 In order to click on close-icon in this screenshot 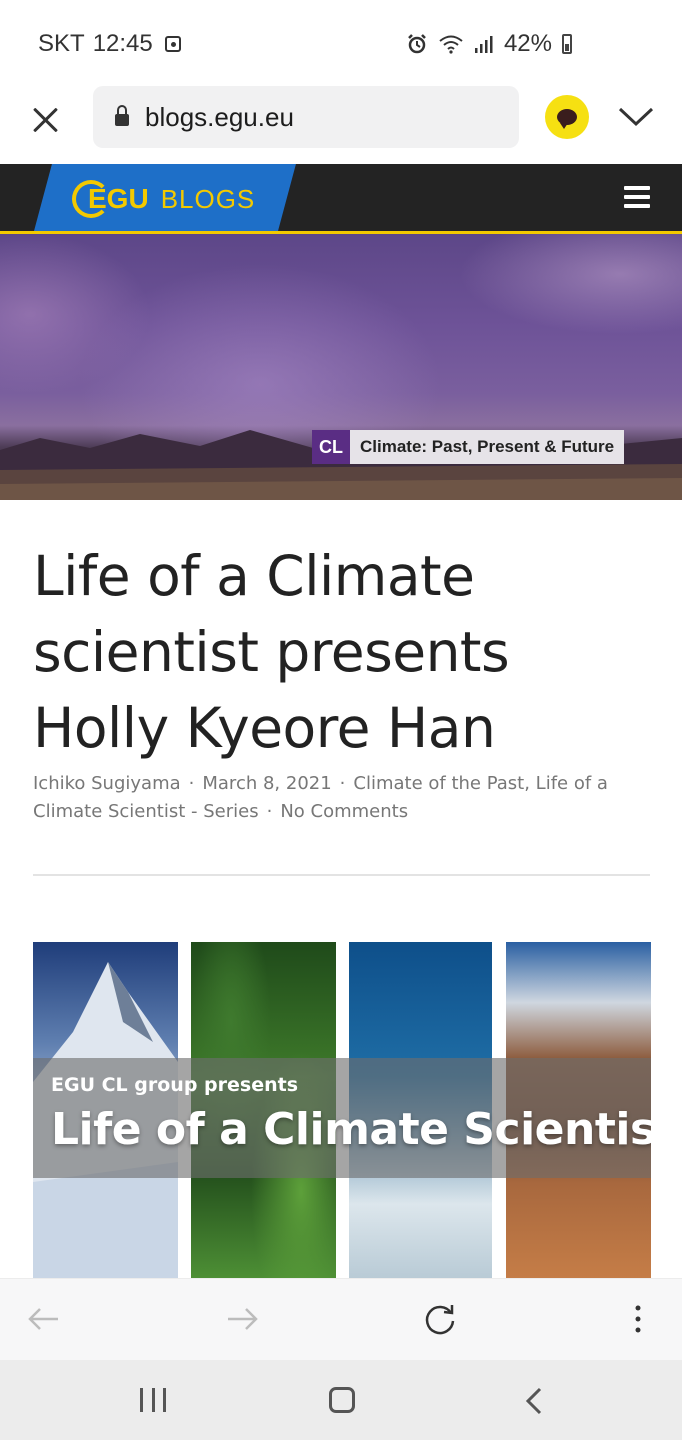, I will do `click(46, 120)`.